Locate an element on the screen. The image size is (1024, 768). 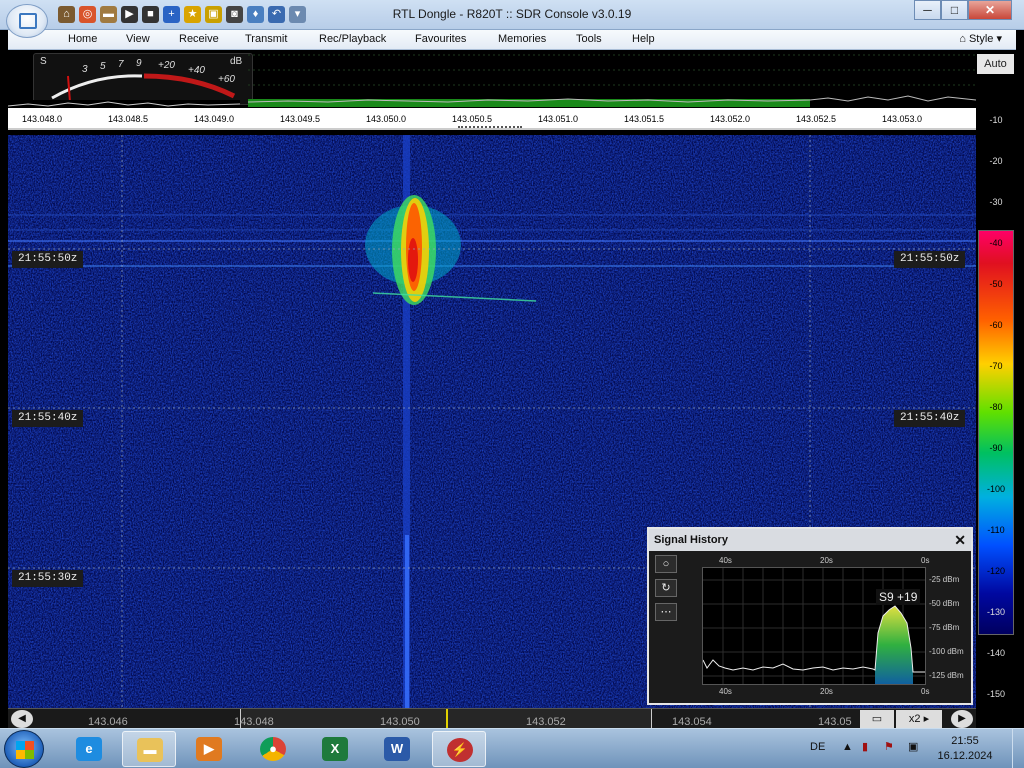
menu-help: Help is located at coordinates (643, 39).